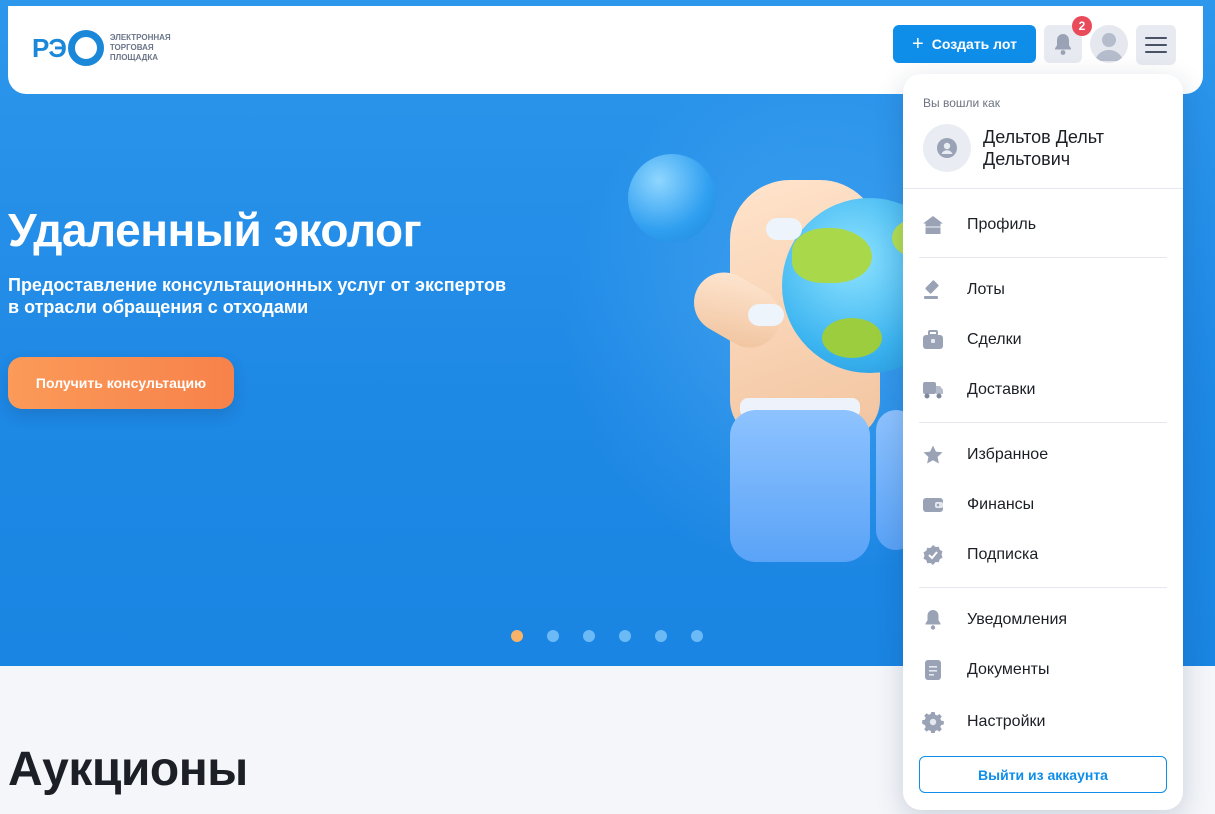 Image resolution: width=1215 pixels, height=814 pixels. What do you see at coordinates (1003, 554) in the screenshot?
I see `menu-item-label: Подписка` at bounding box center [1003, 554].